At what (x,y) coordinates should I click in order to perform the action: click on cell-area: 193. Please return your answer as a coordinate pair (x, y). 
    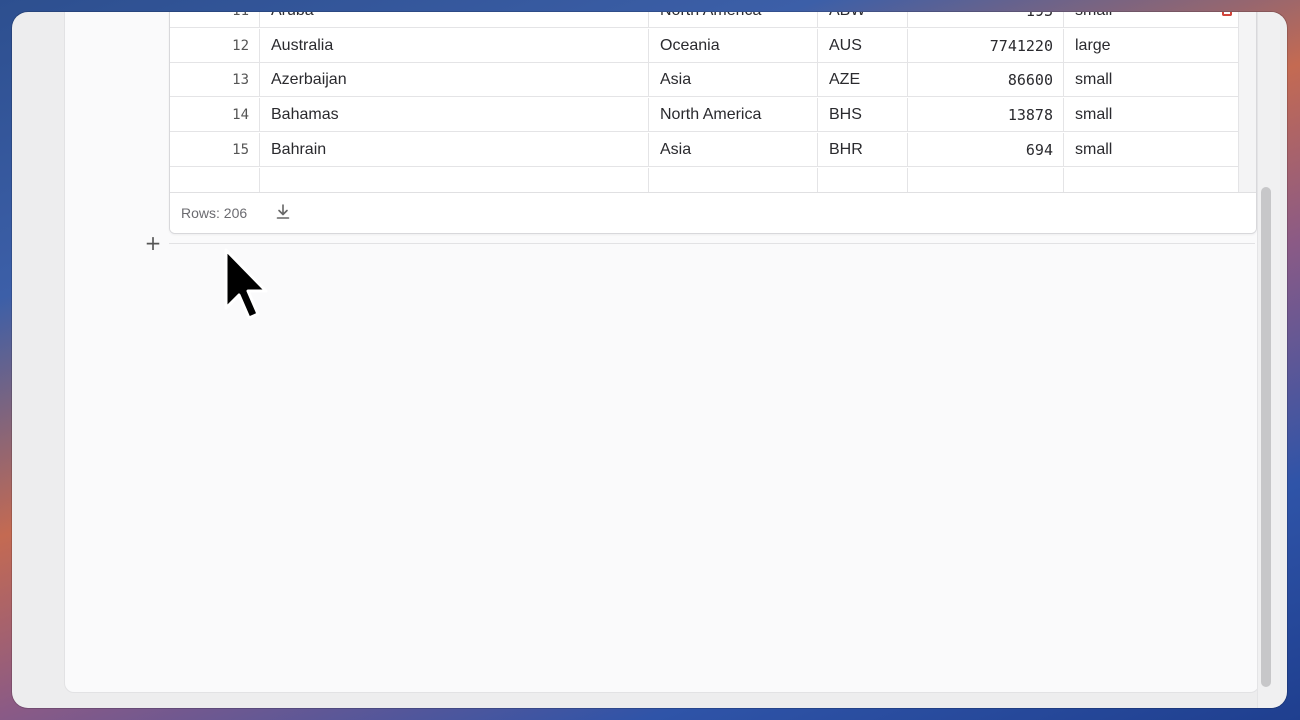
    Looking at the image, I should click on (986, 20).